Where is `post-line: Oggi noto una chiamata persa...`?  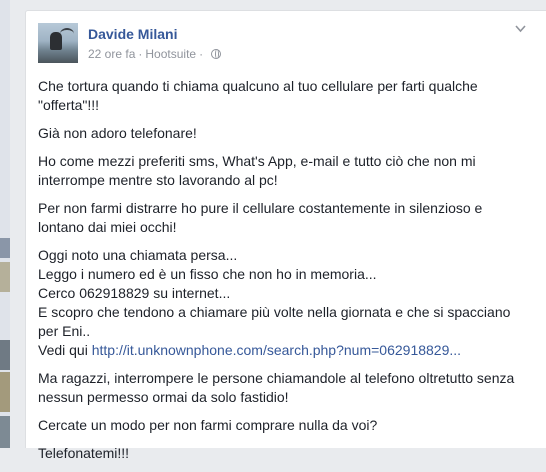
post-line: Oggi noto una chiamata persa... is located at coordinates (138, 255).